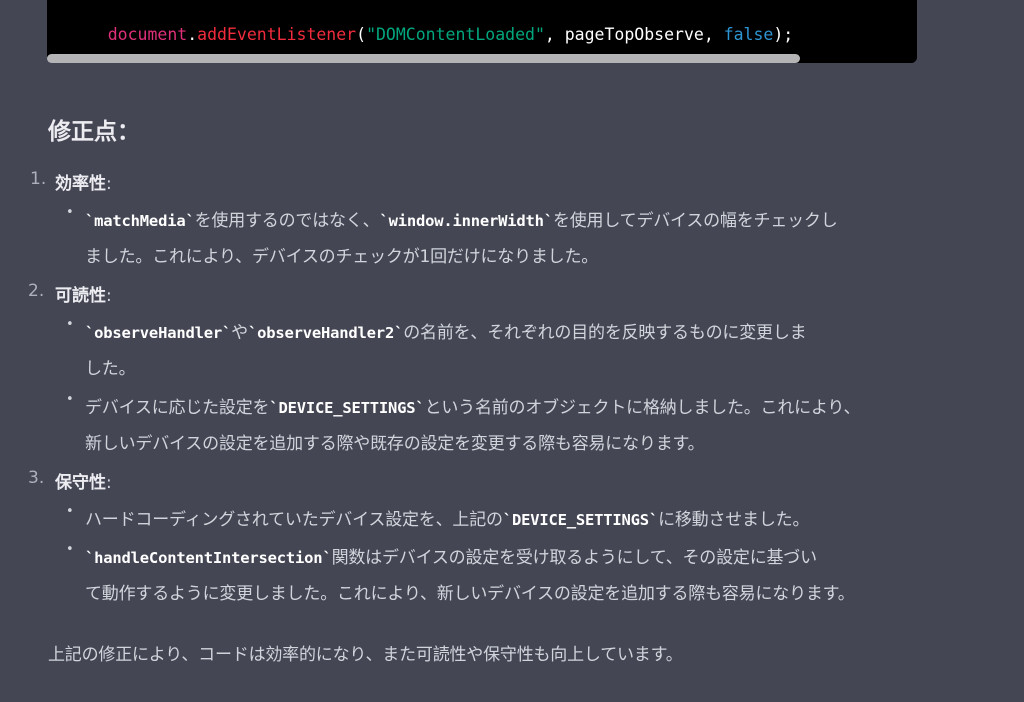  What do you see at coordinates (80, 296) in the screenshot?
I see `title-text: 可読性` at bounding box center [80, 296].